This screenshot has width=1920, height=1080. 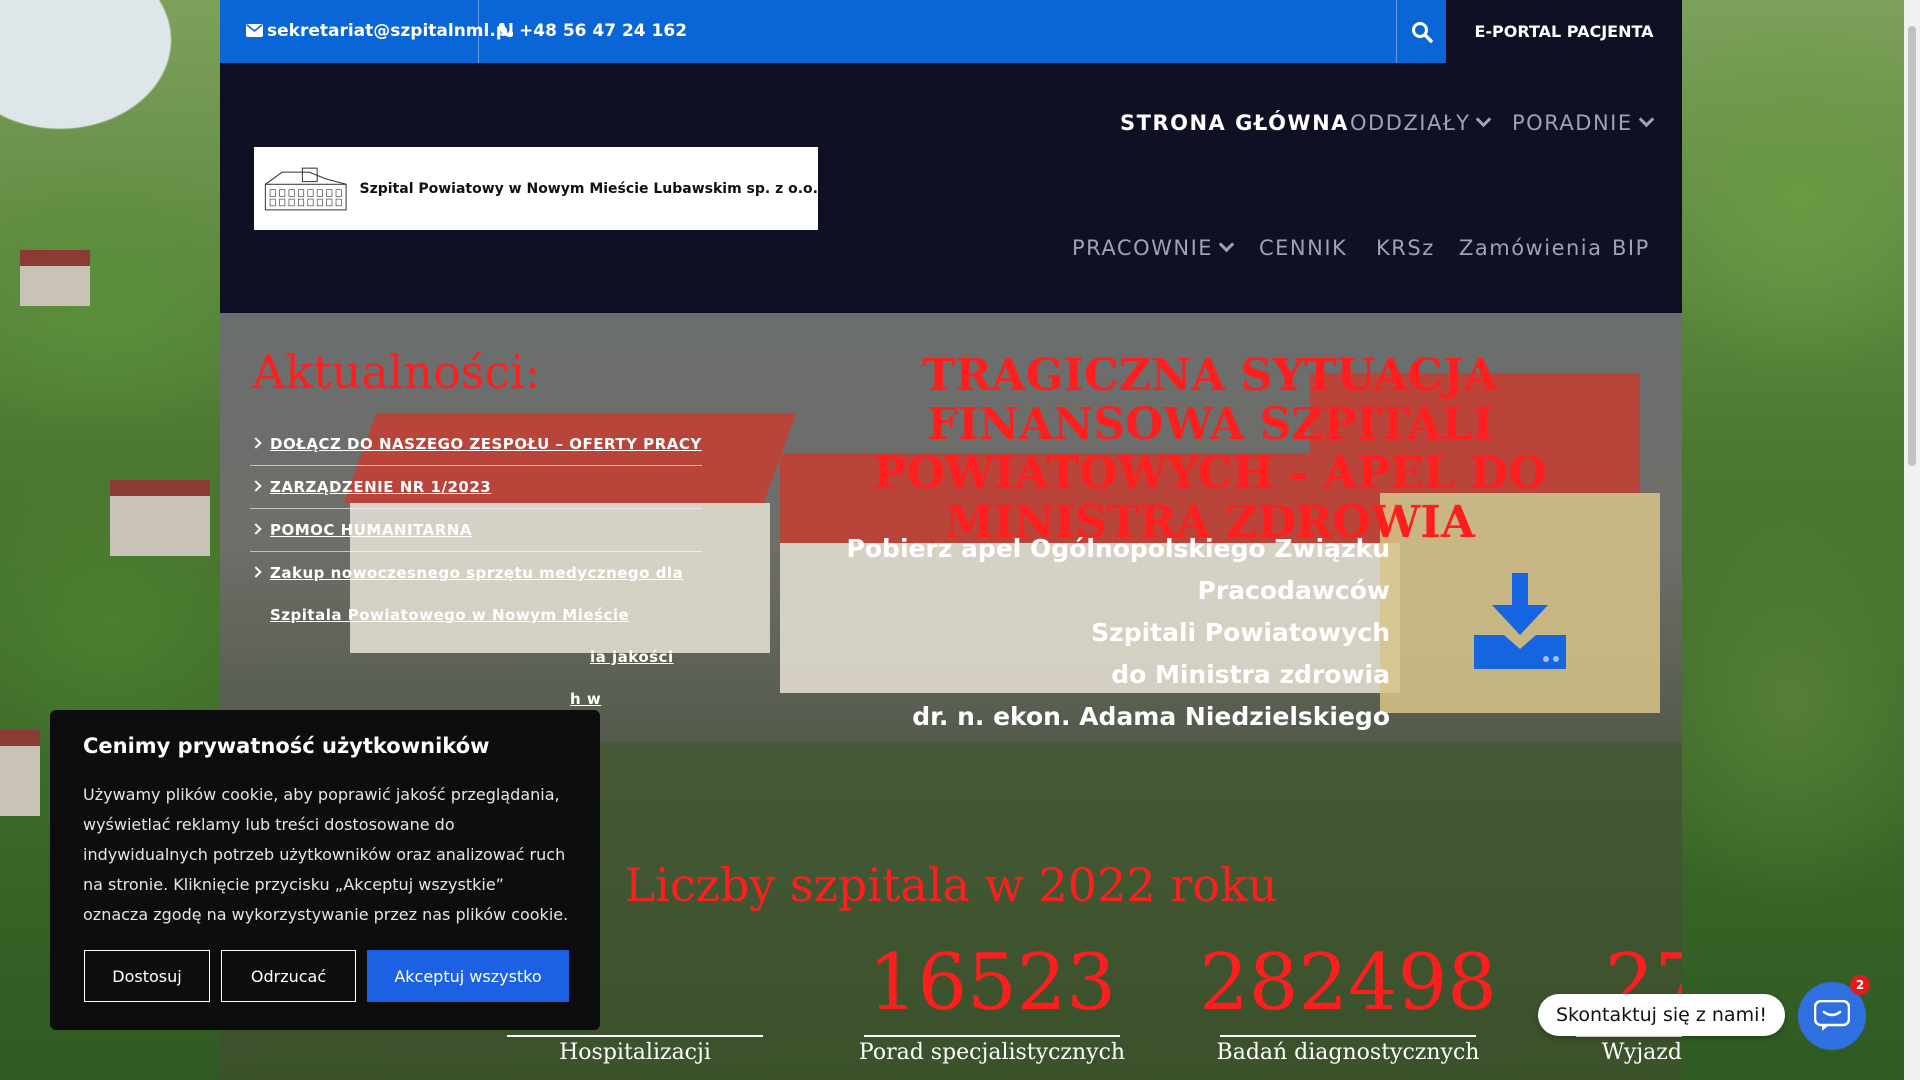 I want to click on download-icon, so click(x=1520, y=623).